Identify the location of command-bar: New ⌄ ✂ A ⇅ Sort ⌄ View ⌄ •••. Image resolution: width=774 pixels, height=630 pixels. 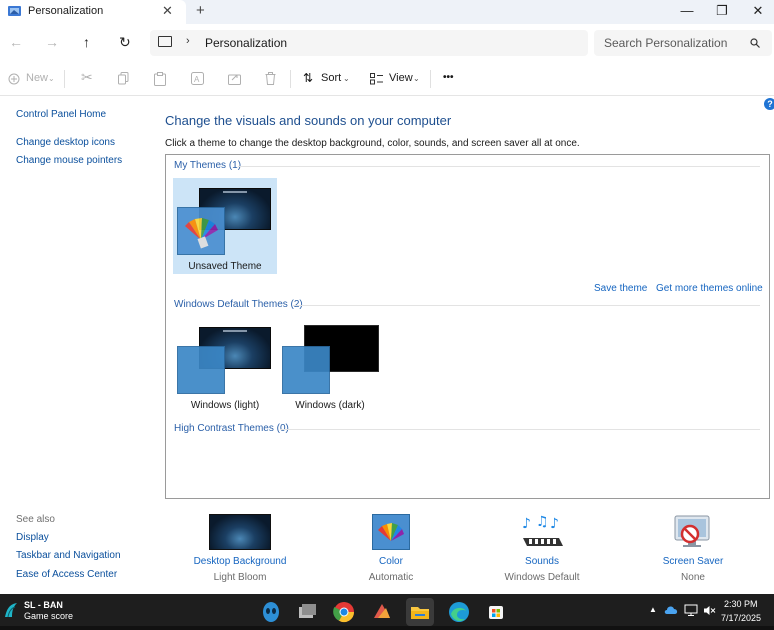
(387, 79).